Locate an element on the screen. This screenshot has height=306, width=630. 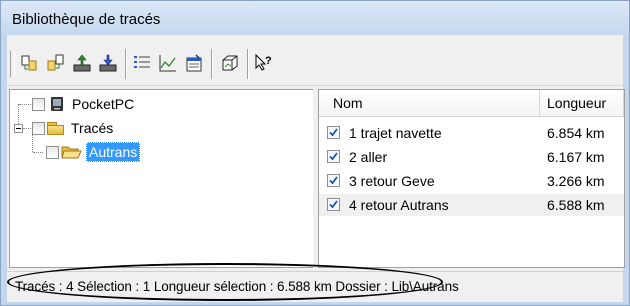
tree-node-label: Tracés is located at coordinates (92, 128).